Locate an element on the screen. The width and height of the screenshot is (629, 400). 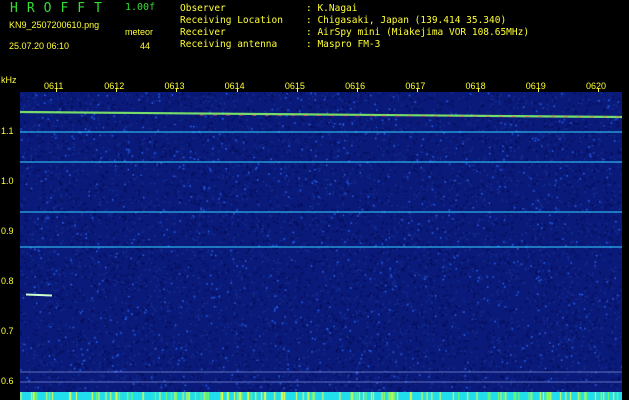
x-tick-label: 0614 is located at coordinates (234, 86).